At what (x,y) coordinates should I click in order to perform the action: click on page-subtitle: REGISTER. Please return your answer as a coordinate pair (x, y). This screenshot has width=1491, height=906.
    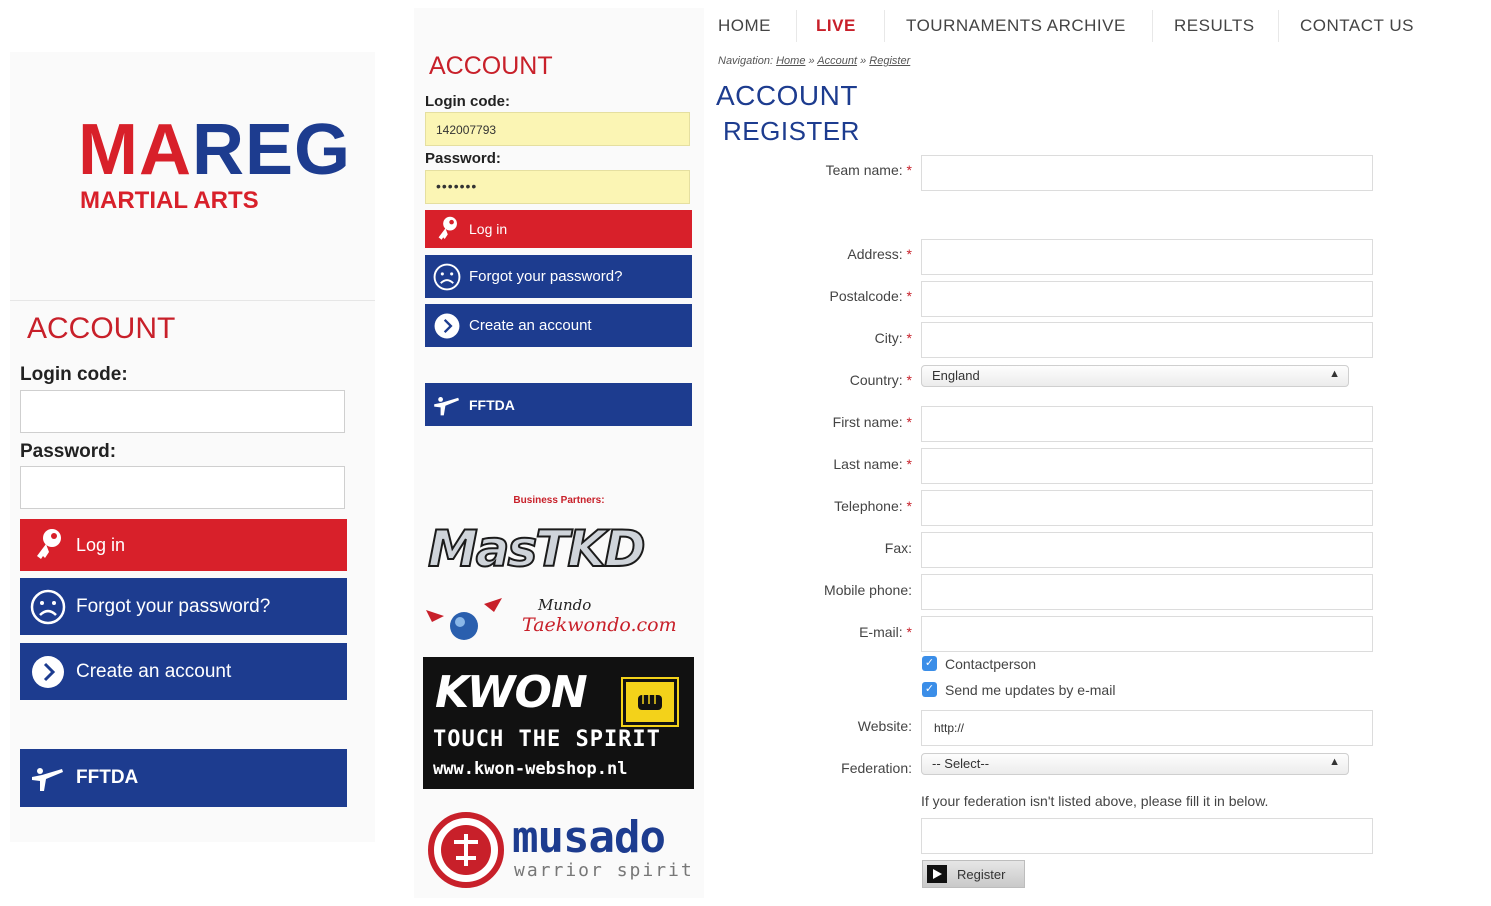
    Looking at the image, I should click on (791, 131).